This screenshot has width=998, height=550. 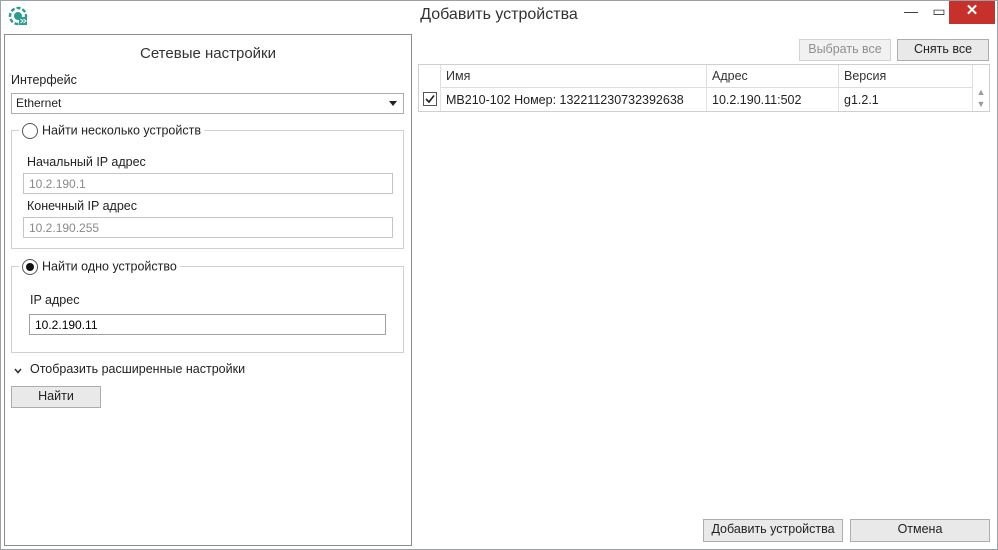 What do you see at coordinates (906, 99) in the screenshot?
I see `device-version-cell: g1.2.1` at bounding box center [906, 99].